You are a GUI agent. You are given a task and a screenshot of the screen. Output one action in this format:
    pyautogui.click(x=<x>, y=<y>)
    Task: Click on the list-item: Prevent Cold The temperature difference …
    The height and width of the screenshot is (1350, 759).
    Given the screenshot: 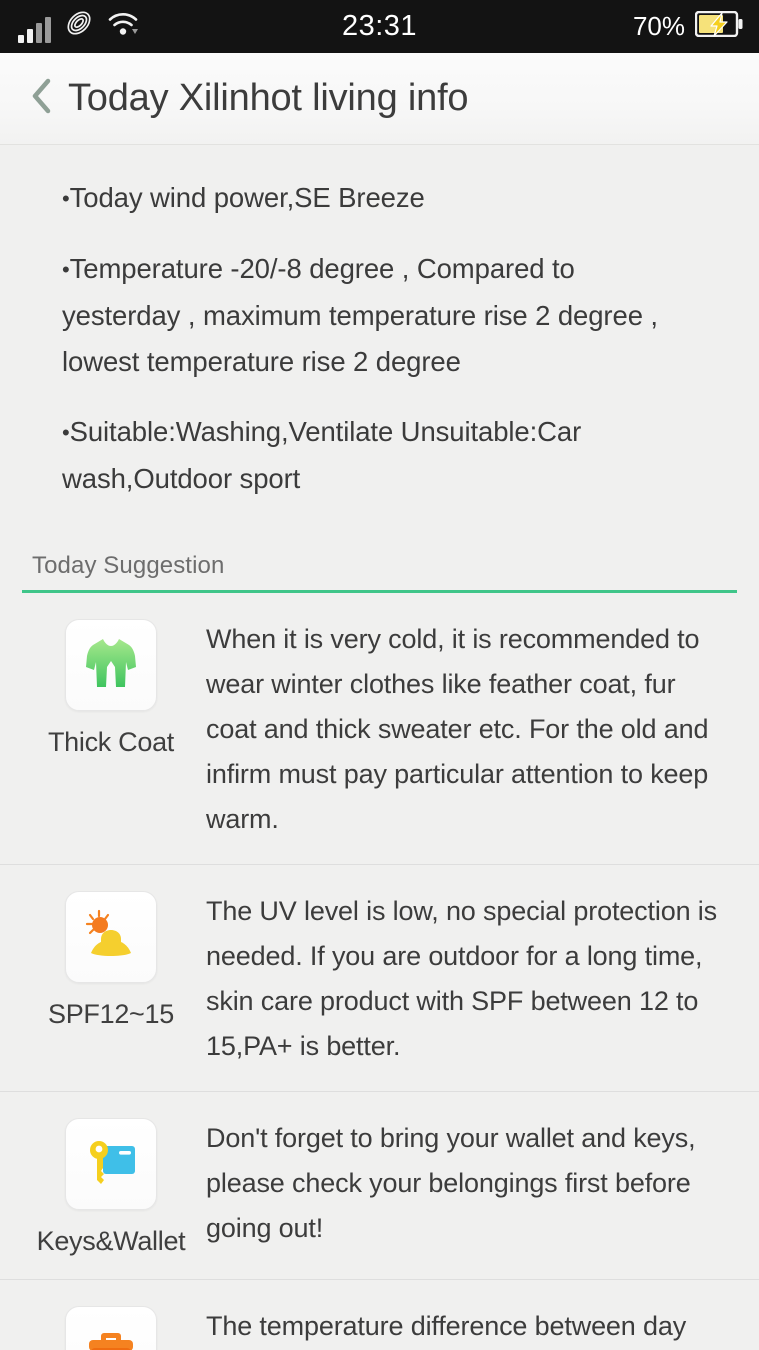 What is the action you would take?
    pyautogui.click(x=379, y=1315)
    